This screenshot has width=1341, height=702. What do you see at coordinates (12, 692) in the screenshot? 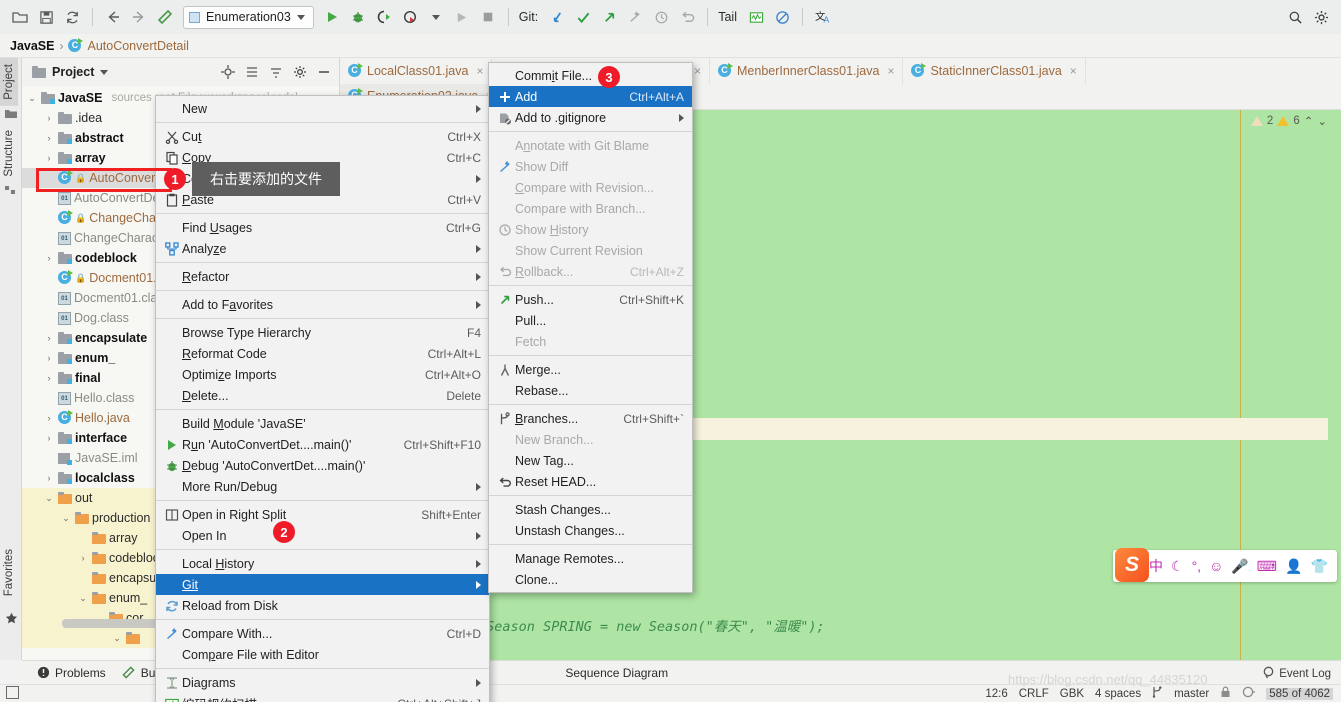
I see `layout-toggle-icon` at bounding box center [12, 692].